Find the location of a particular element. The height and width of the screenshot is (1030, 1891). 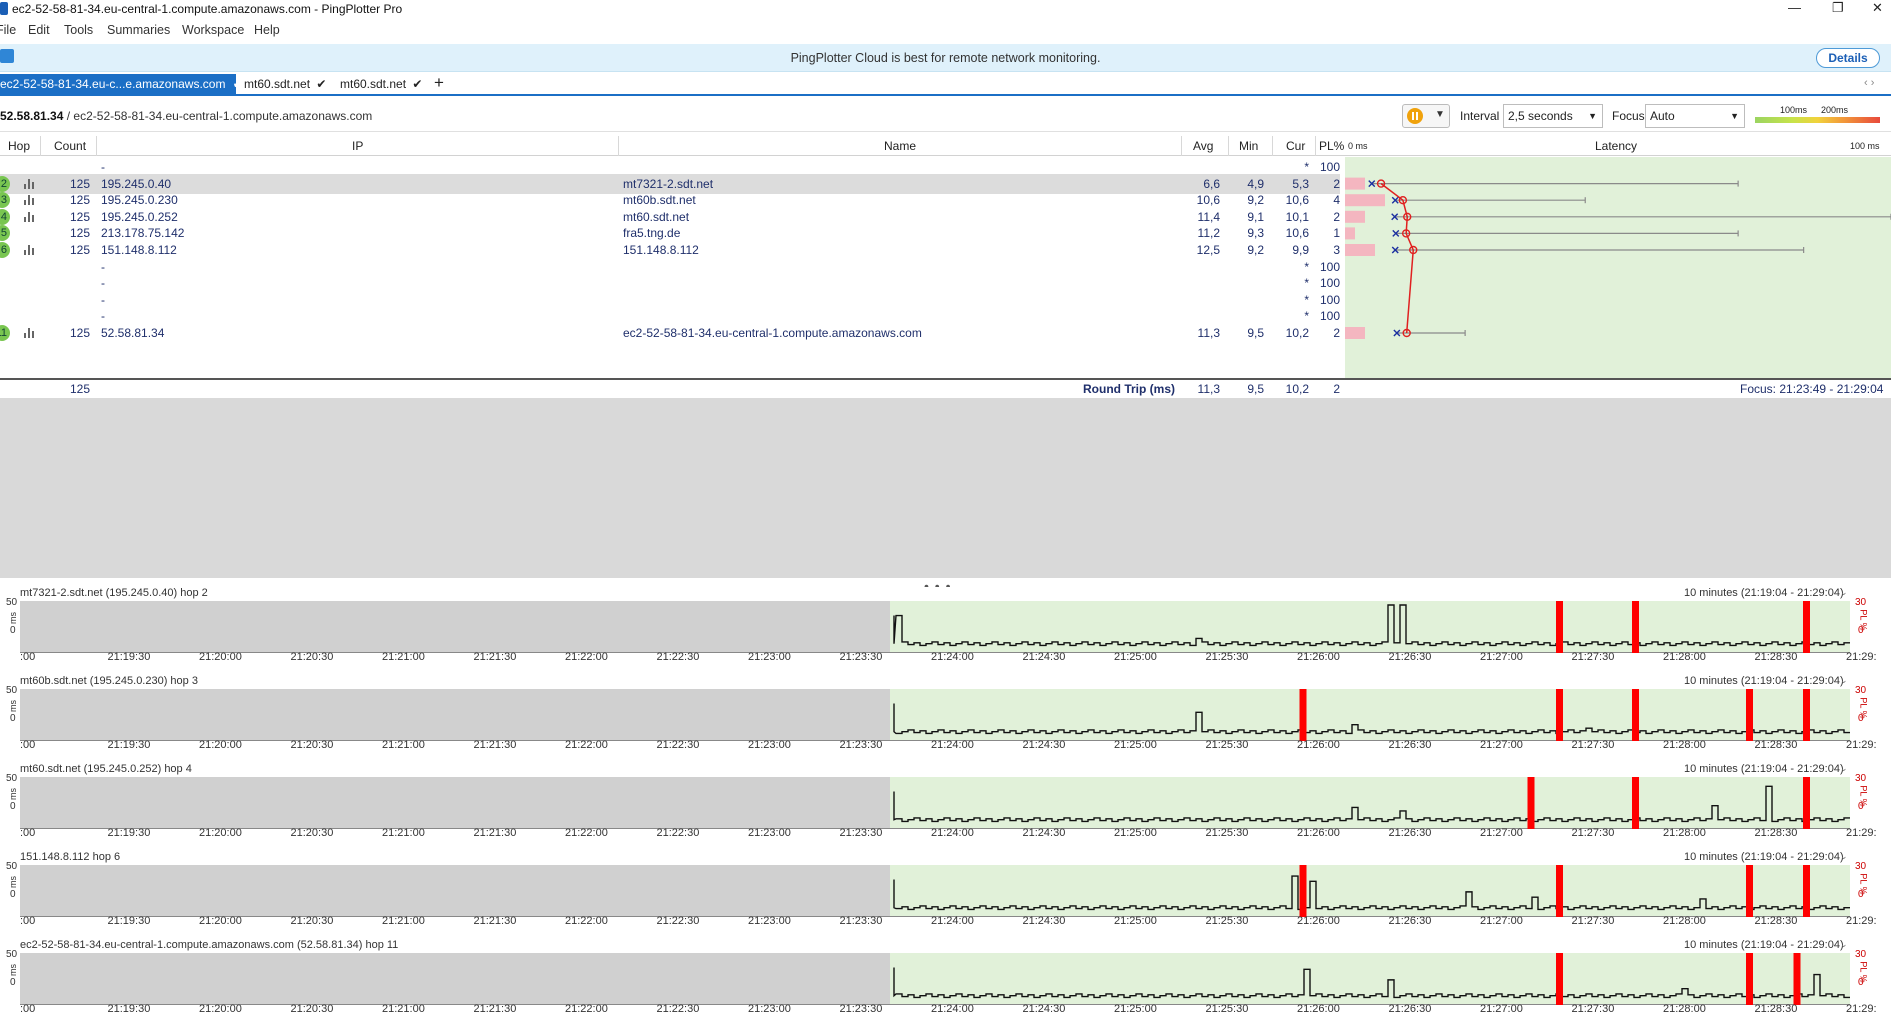

add-tab-button: + is located at coordinates (439, 83).